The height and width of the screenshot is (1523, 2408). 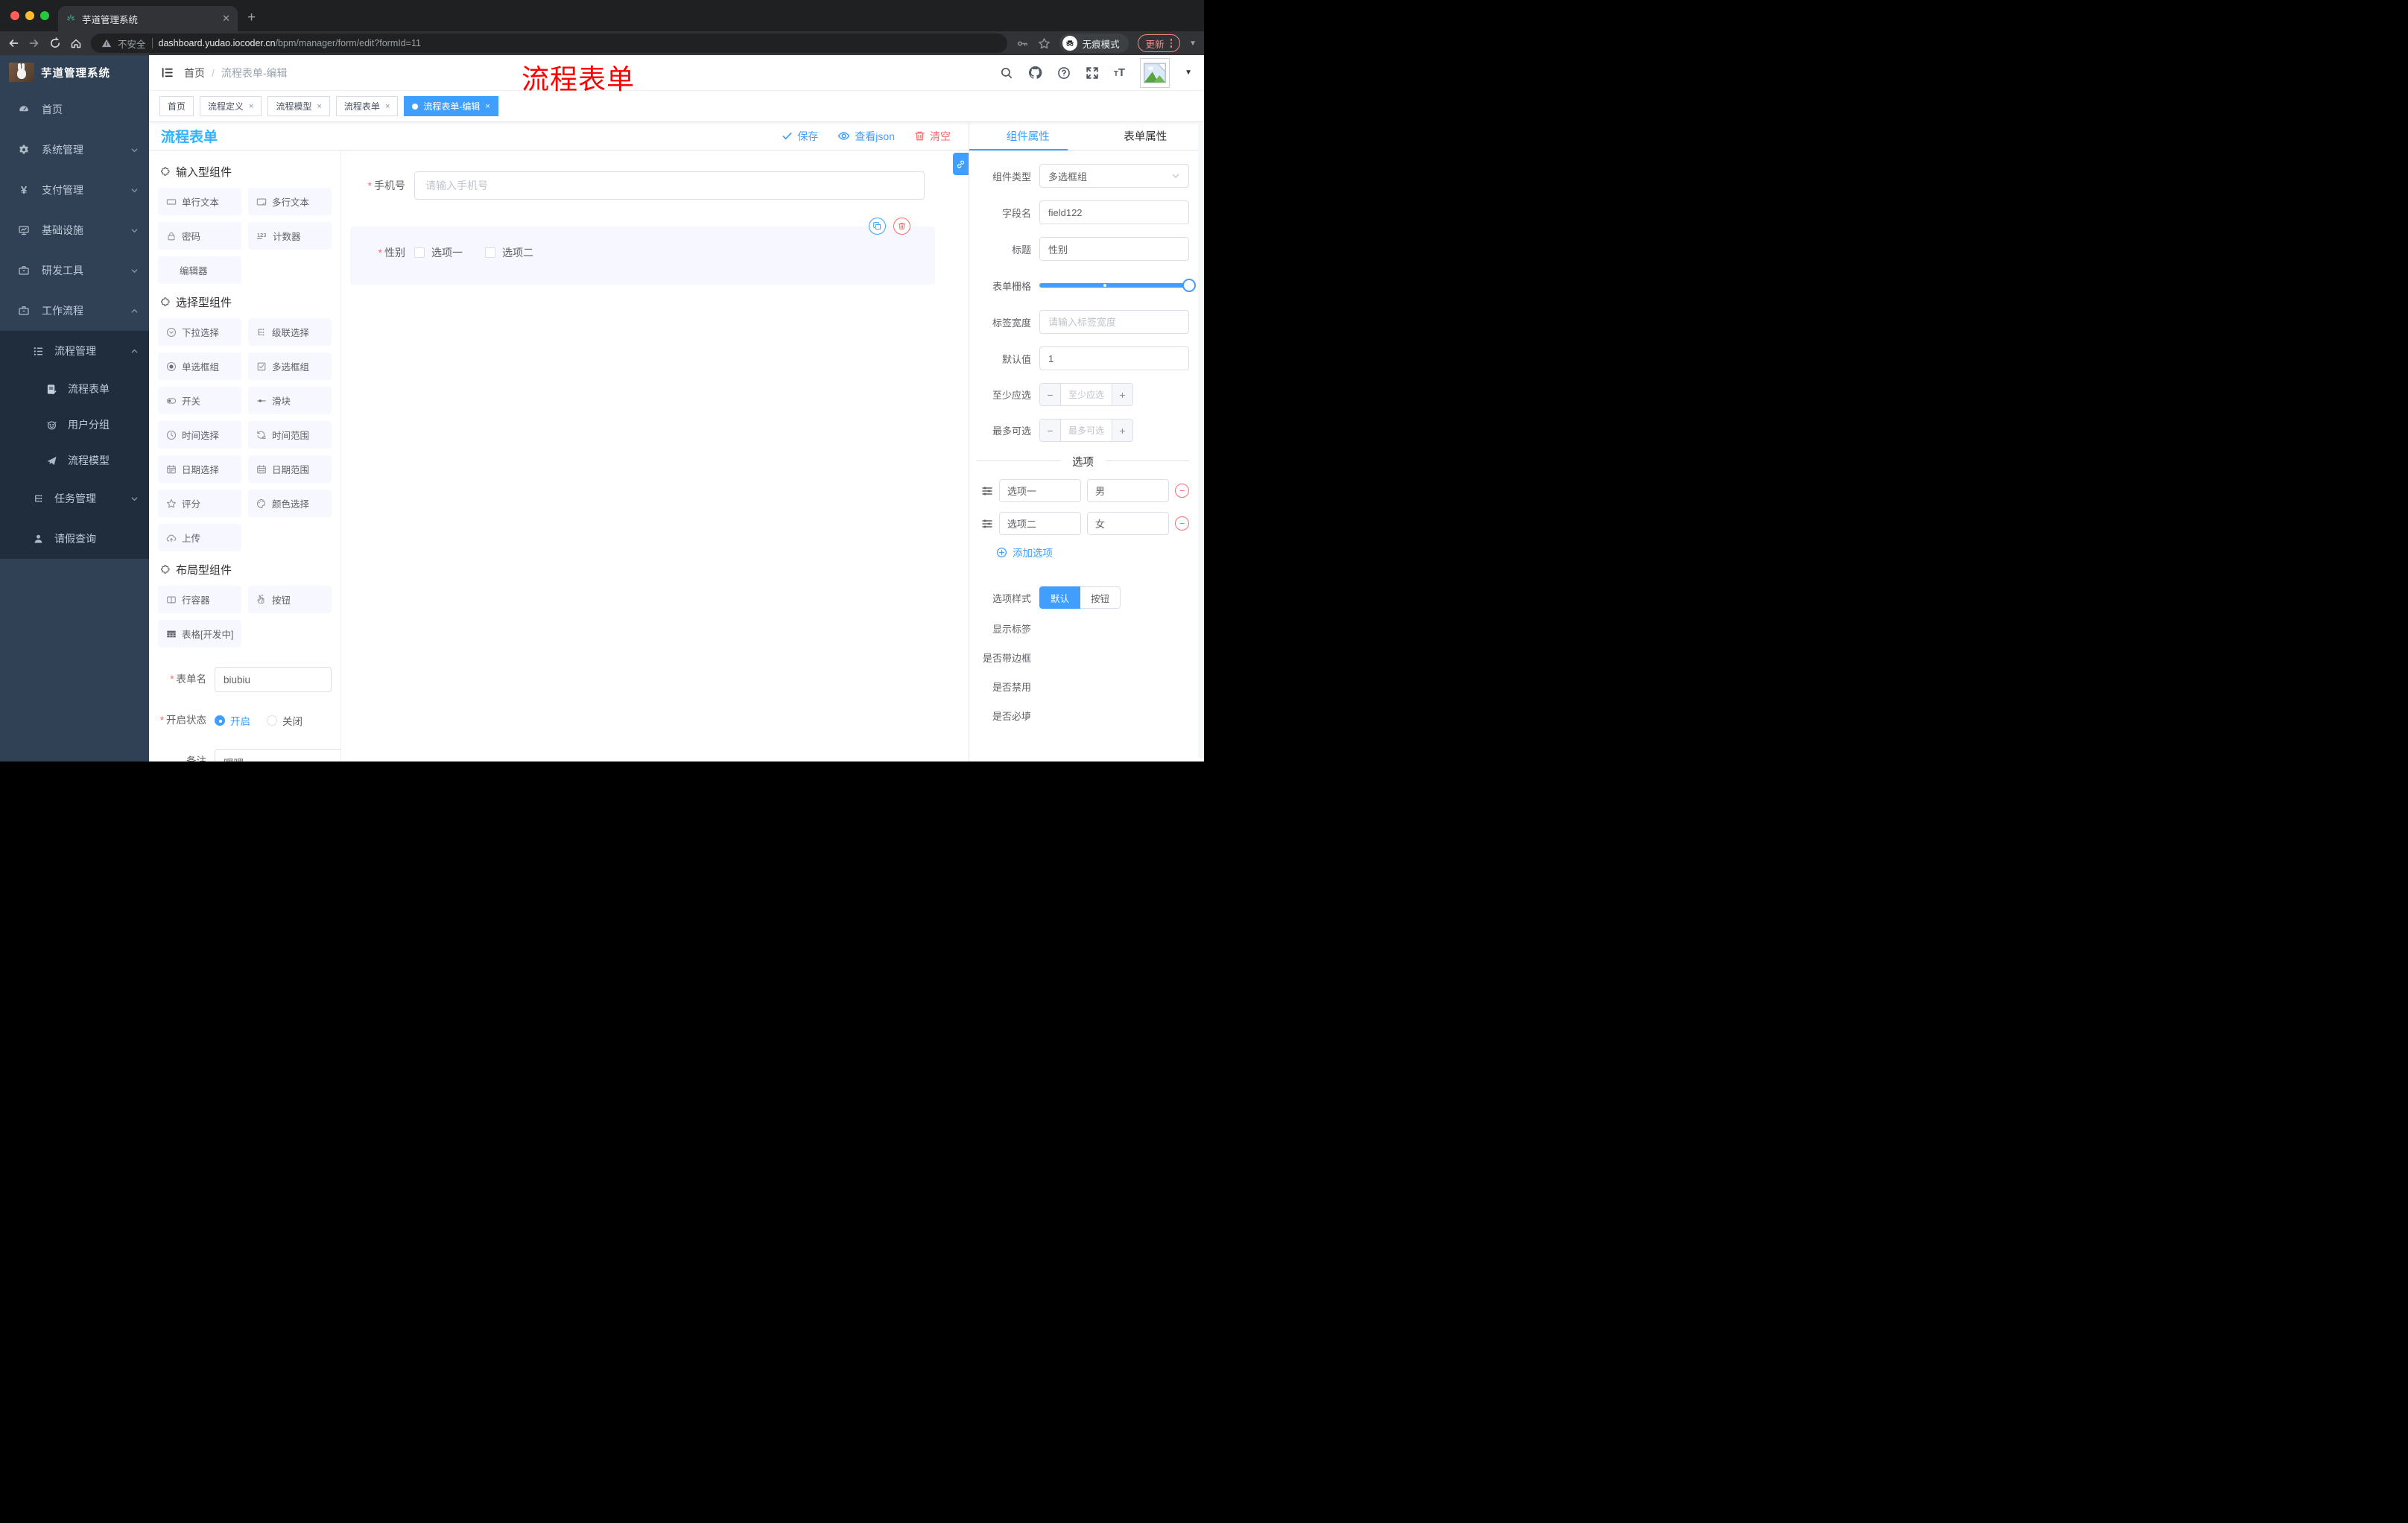 What do you see at coordinates (290, 201) in the screenshot?
I see `palette-item-multi-text: 多行文本` at bounding box center [290, 201].